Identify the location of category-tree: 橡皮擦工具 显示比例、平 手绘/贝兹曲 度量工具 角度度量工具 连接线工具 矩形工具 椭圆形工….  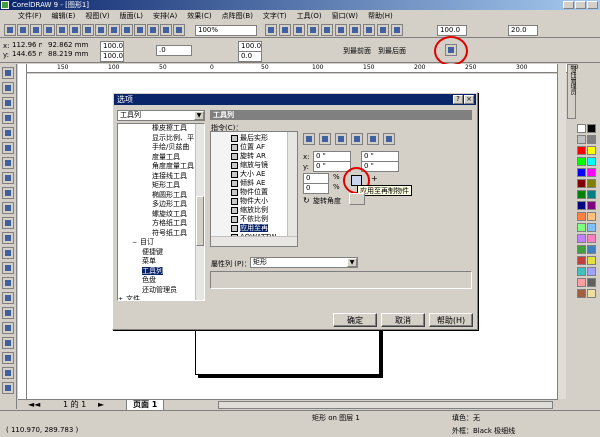
(161, 212).